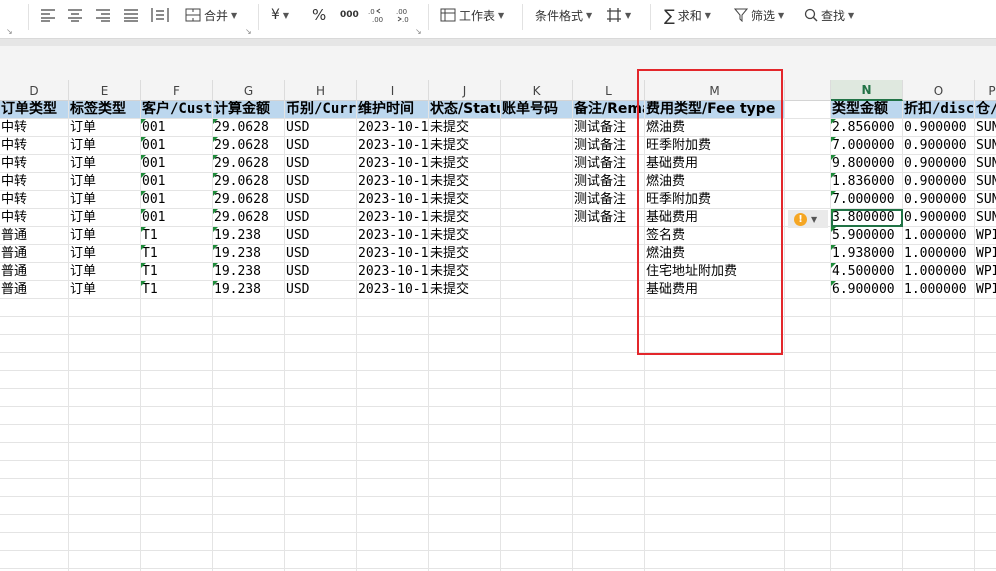  I want to click on table-cell: SUN, so click(985, 146).